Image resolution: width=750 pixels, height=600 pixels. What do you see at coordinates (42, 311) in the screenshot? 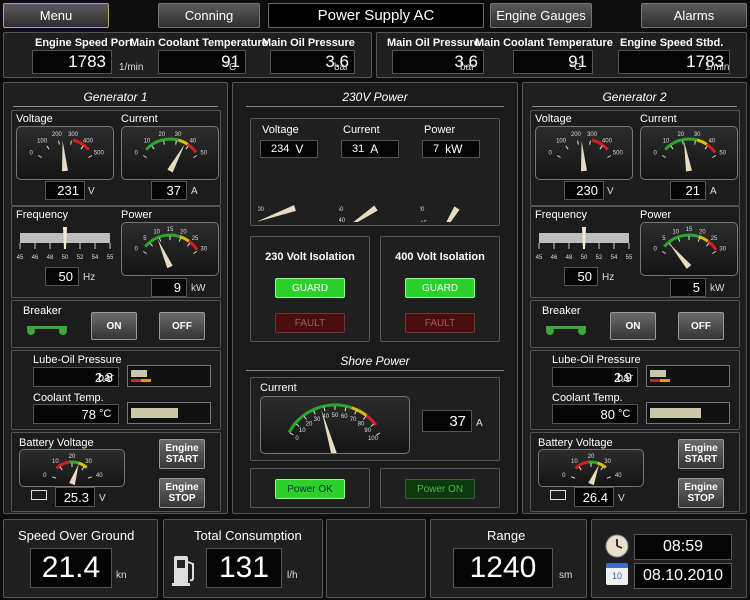
I see `breaker-label: Breaker` at bounding box center [42, 311].